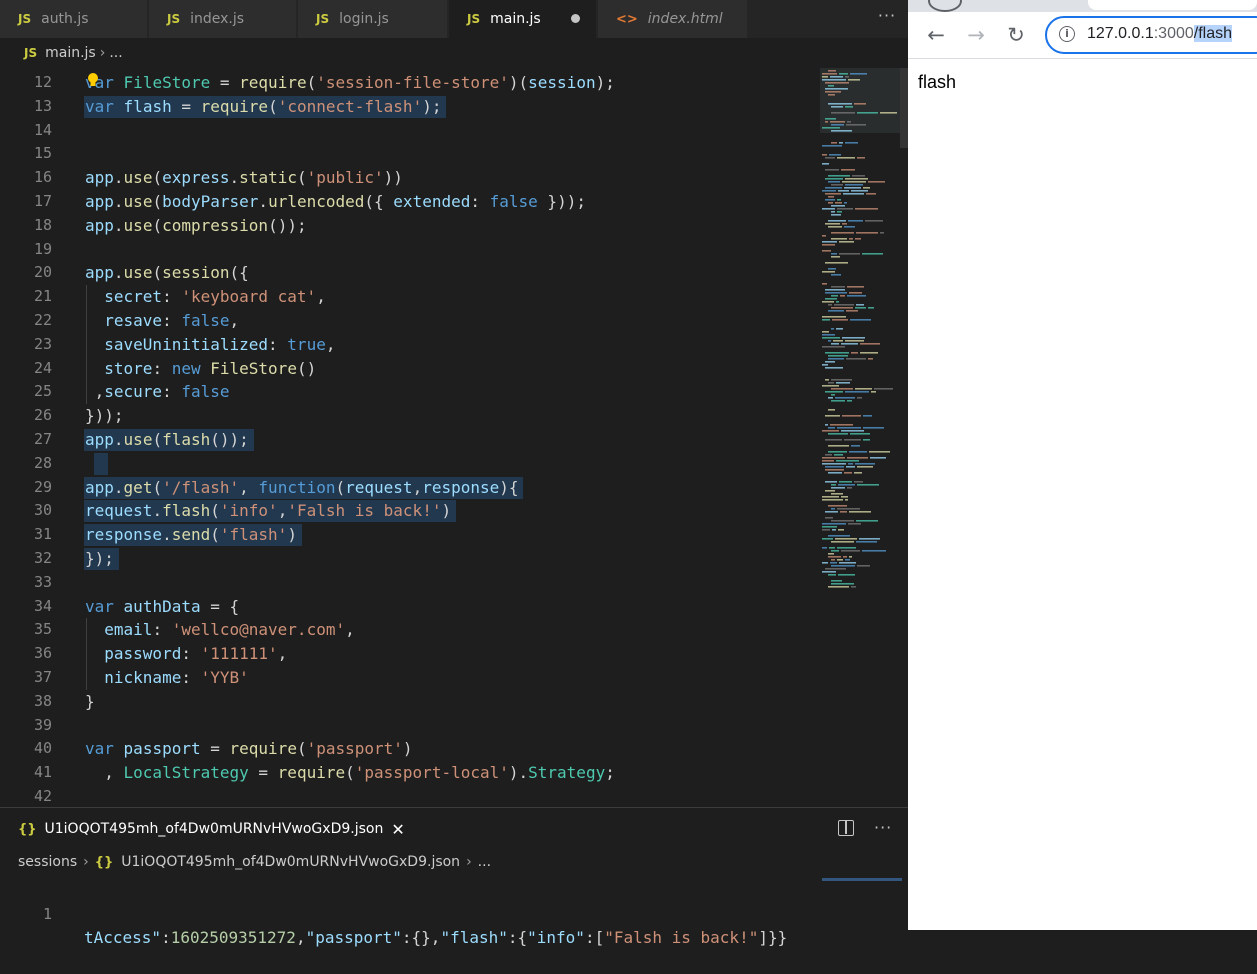 The image size is (1257, 974). What do you see at coordinates (846, 828) in the screenshot?
I see `split-editor-icon` at bounding box center [846, 828].